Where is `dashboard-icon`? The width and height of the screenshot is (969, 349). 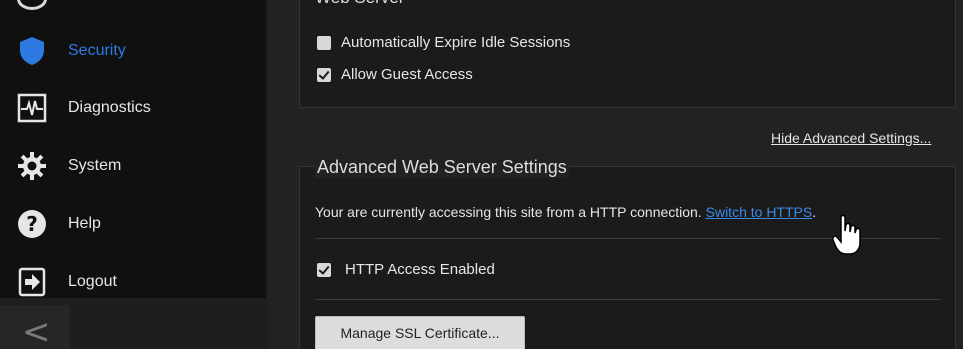
dashboard-icon is located at coordinates (32, 5).